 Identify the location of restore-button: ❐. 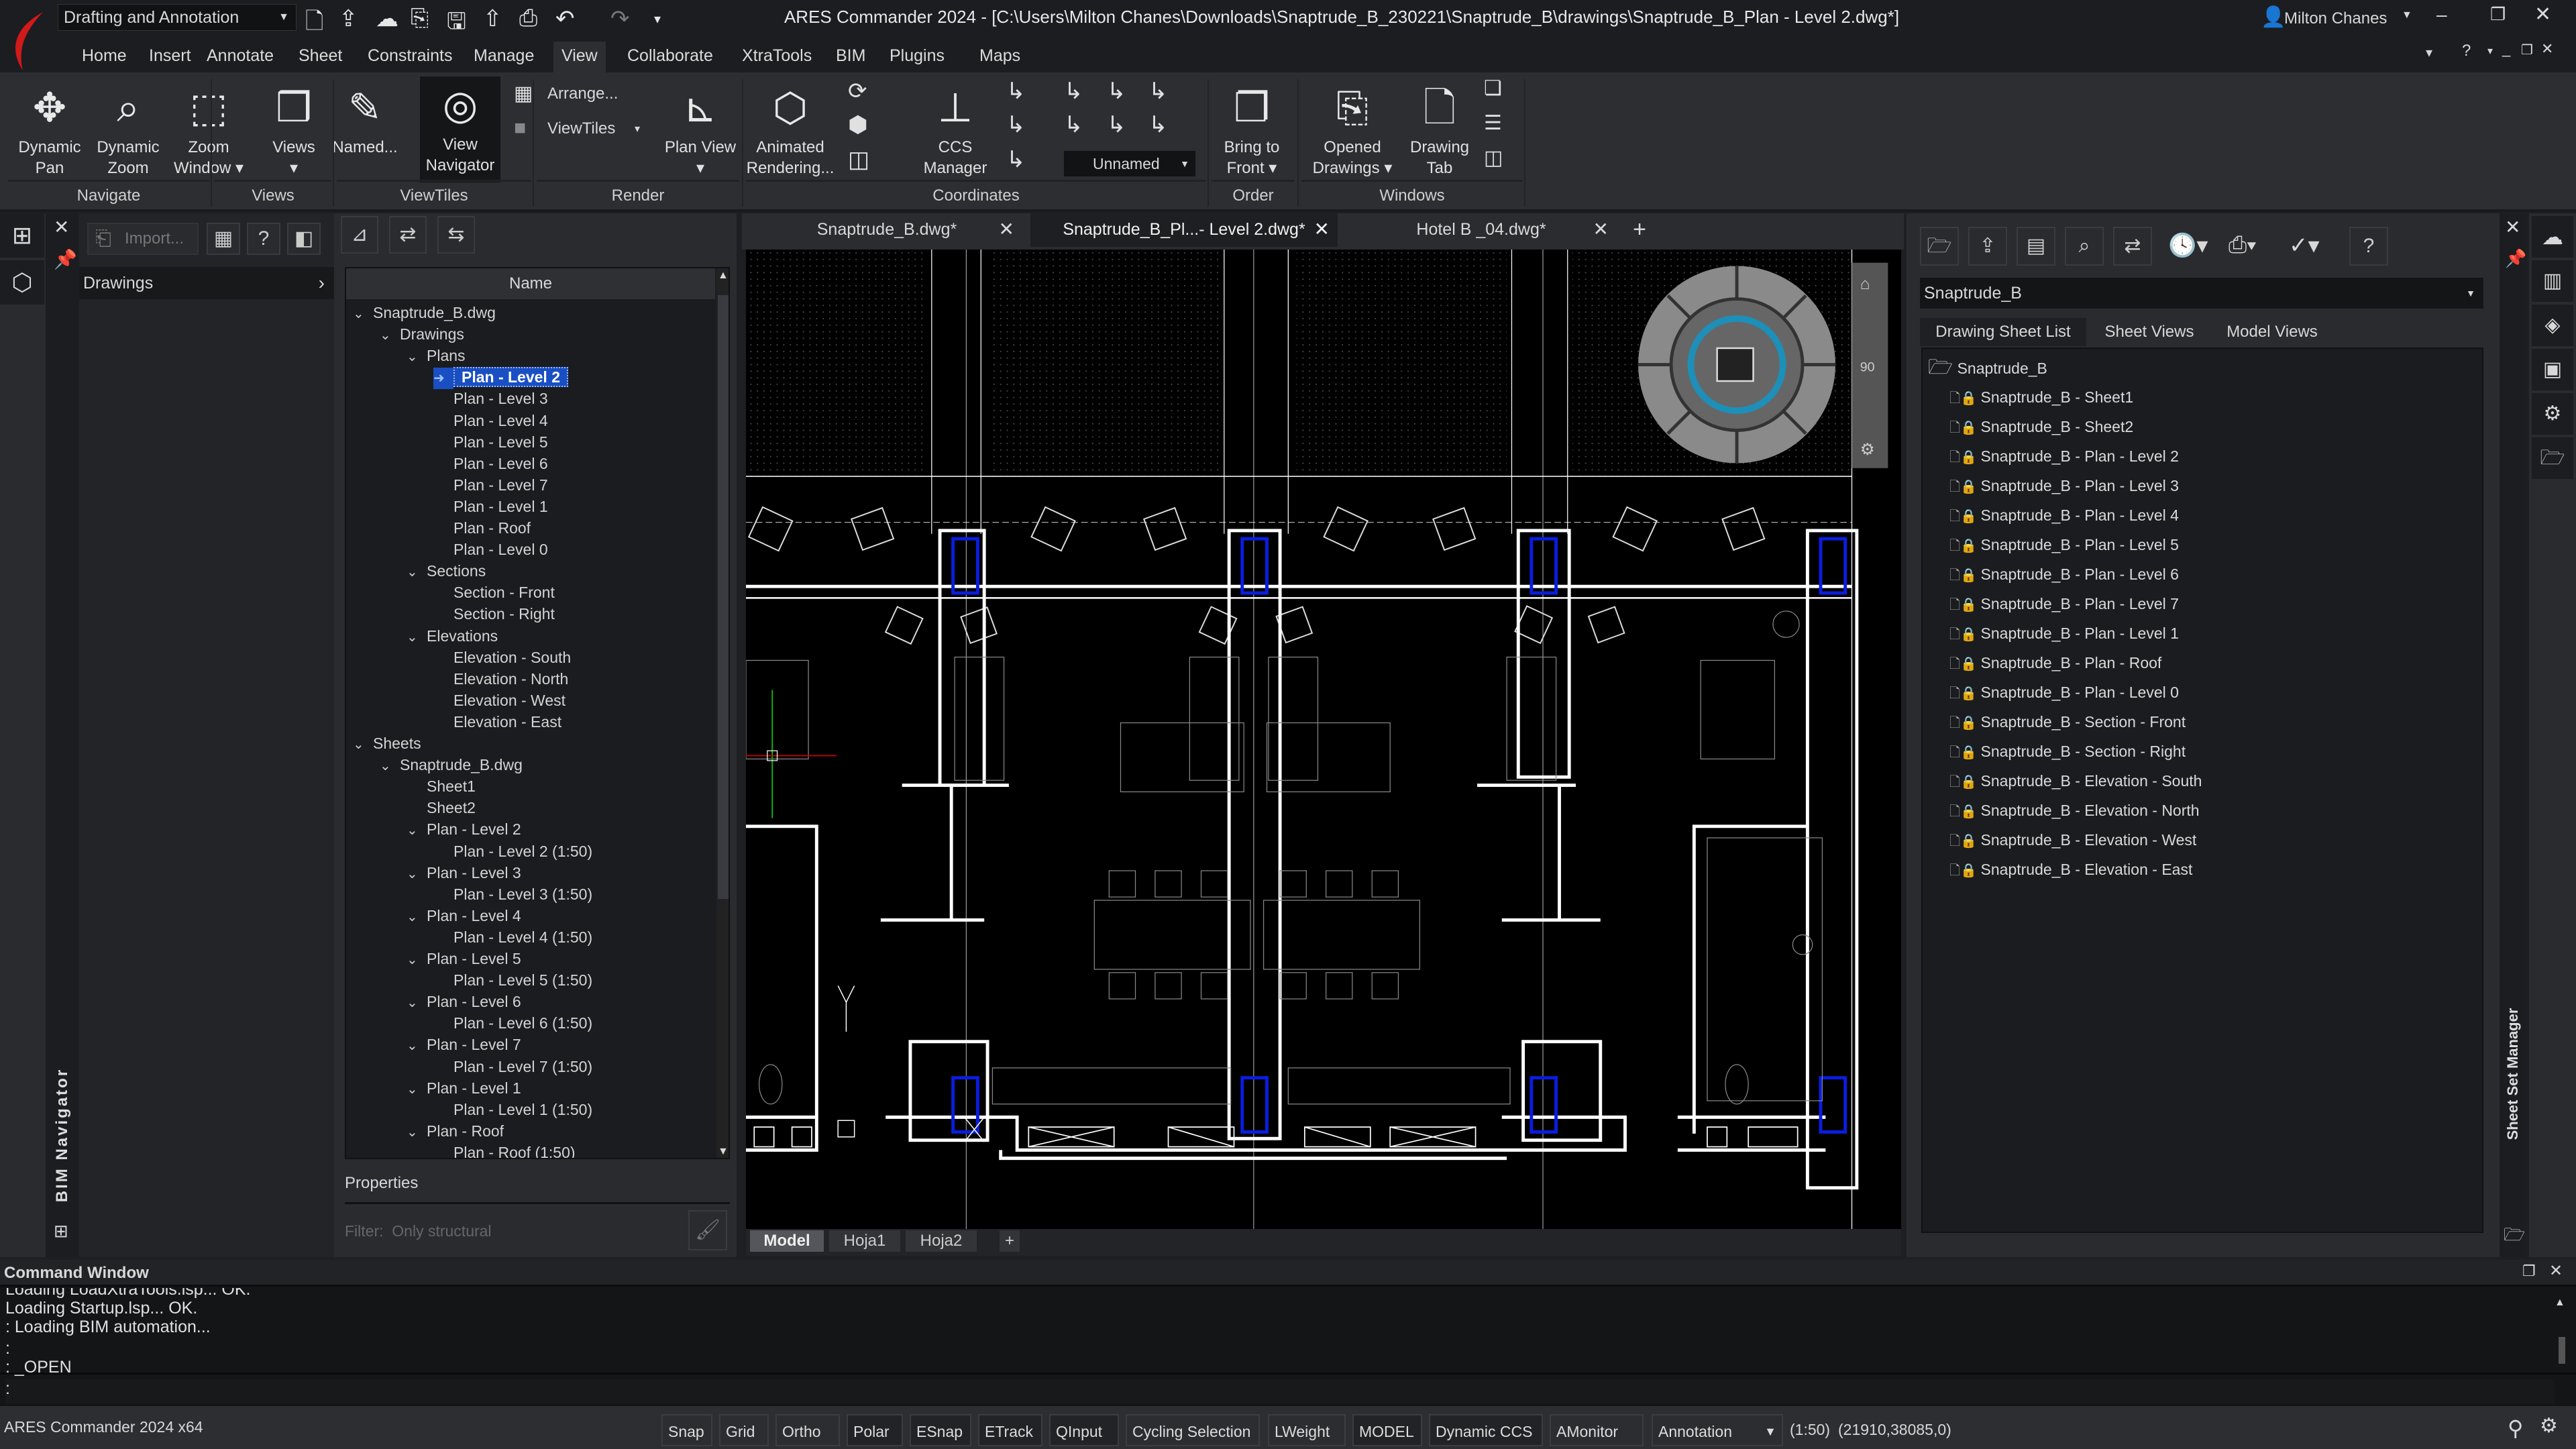
(2498, 14).